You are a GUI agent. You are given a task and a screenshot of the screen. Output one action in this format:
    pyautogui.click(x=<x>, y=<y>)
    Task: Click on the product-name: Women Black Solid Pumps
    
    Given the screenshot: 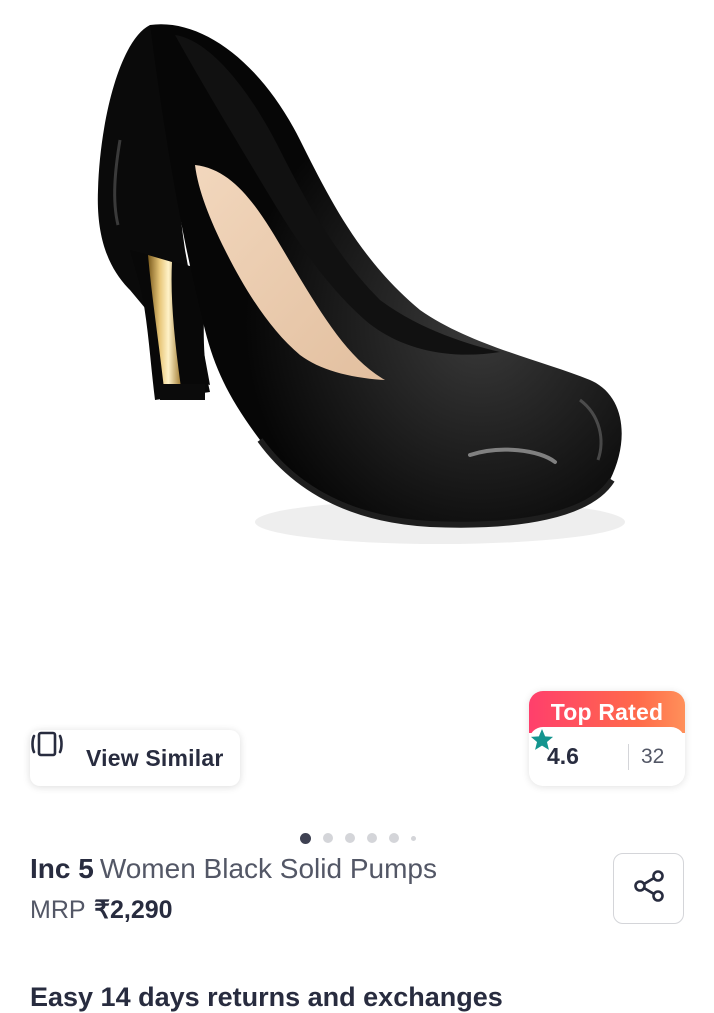 What is the action you would take?
    pyautogui.click(x=268, y=868)
    